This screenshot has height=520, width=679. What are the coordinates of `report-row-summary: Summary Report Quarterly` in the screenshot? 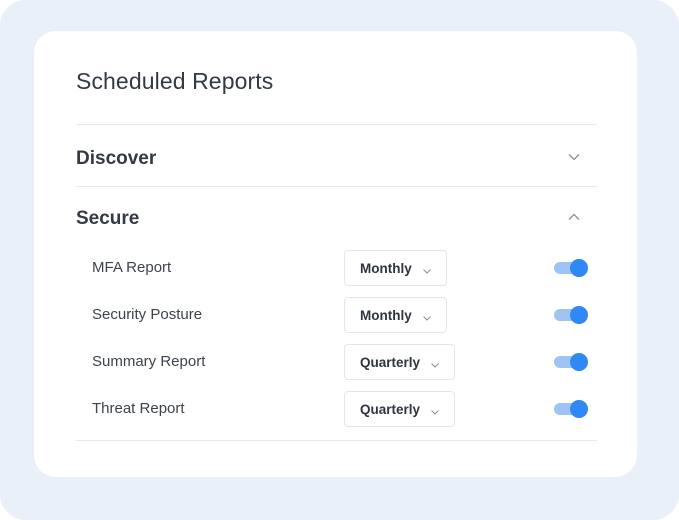 It's located at (336, 362).